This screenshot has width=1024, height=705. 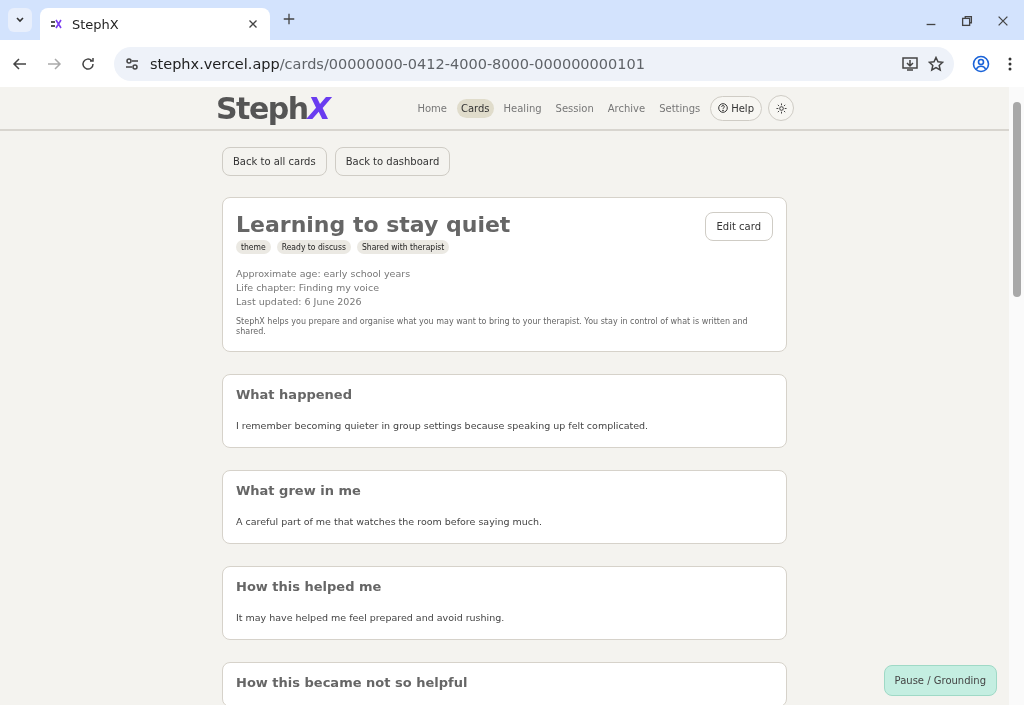 I want to click on scrollbar-thumb, so click(x=1017, y=199).